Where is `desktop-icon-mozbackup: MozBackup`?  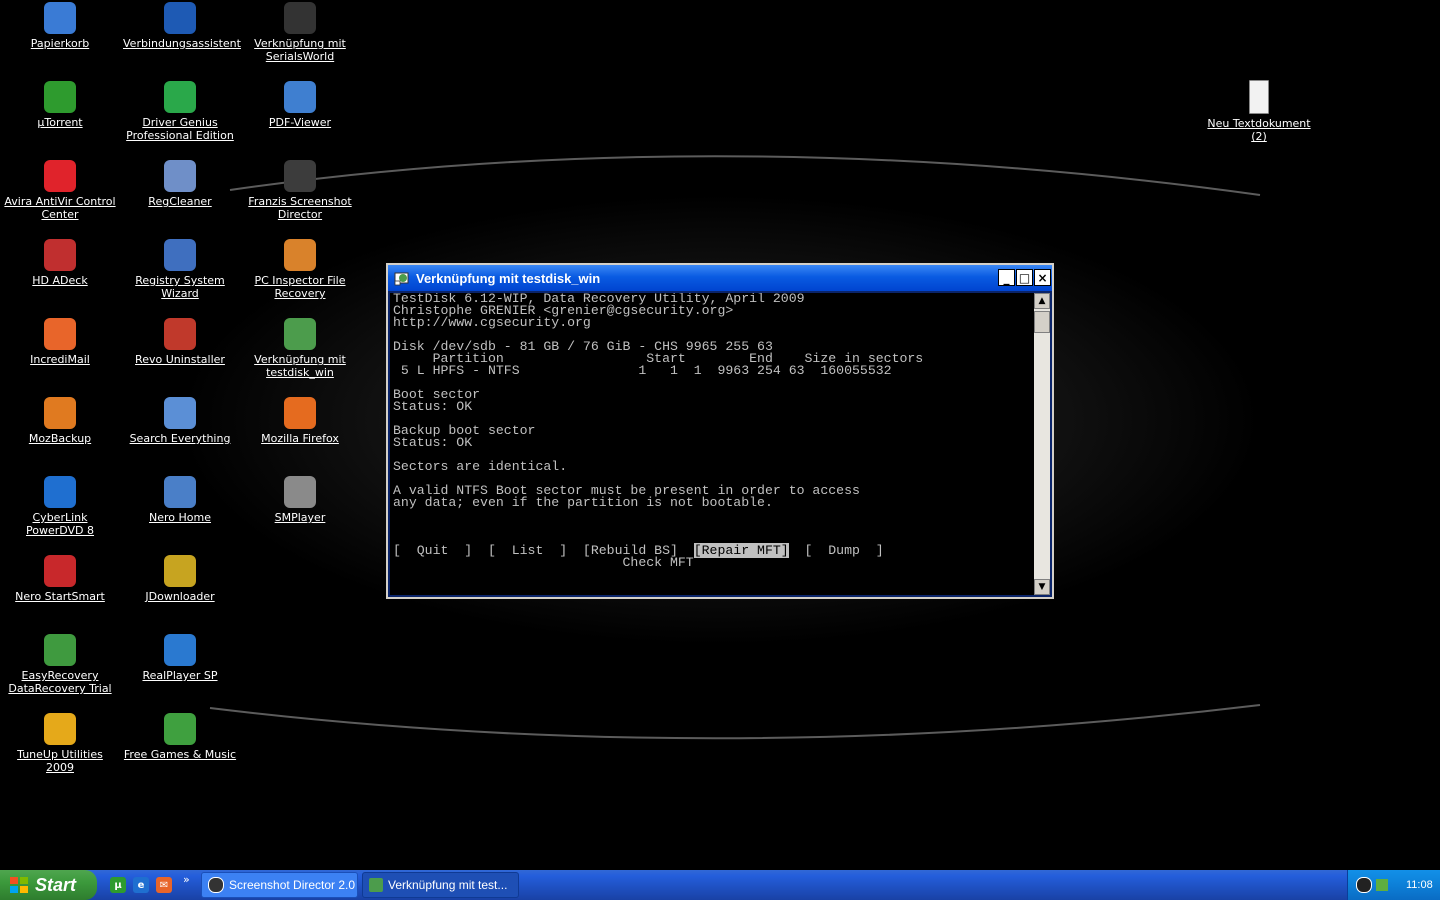 desktop-icon-mozbackup: MozBackup is located at coordinates (60, 421).